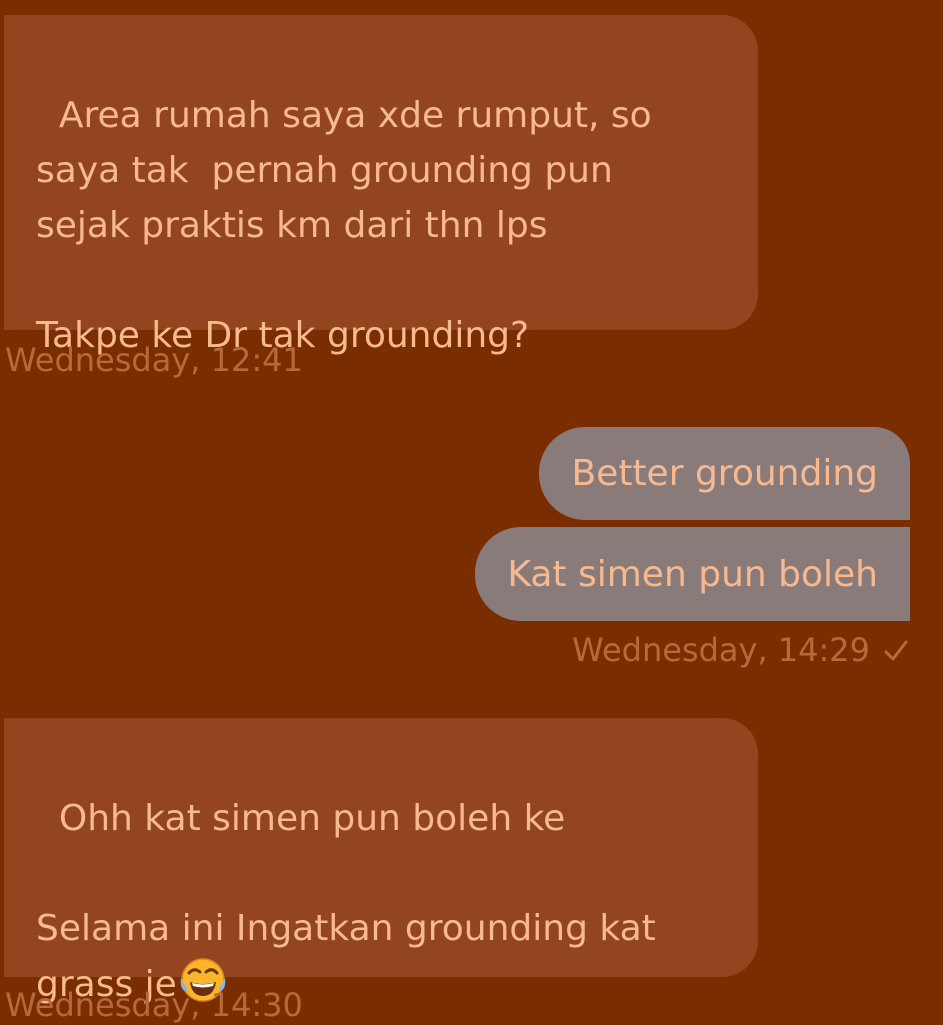  What do you see at coordinates (721, 650) in the screenshot?
I see `message-timestamp: Wednesday, 14:29` at bounding box center [721, 650].